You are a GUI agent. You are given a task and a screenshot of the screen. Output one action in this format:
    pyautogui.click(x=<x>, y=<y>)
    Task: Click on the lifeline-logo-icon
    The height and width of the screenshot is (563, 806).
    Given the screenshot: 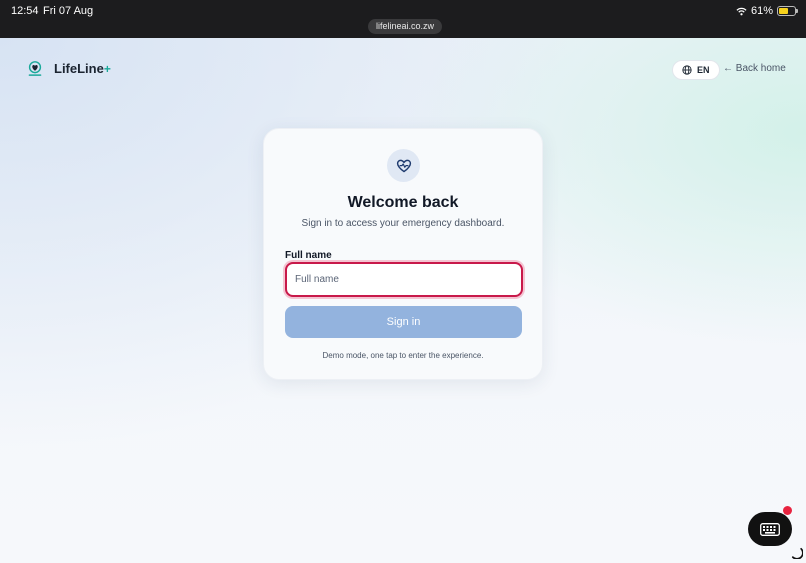 What is the action you would take?
    pyautogui.click(x=35, y=68)
    